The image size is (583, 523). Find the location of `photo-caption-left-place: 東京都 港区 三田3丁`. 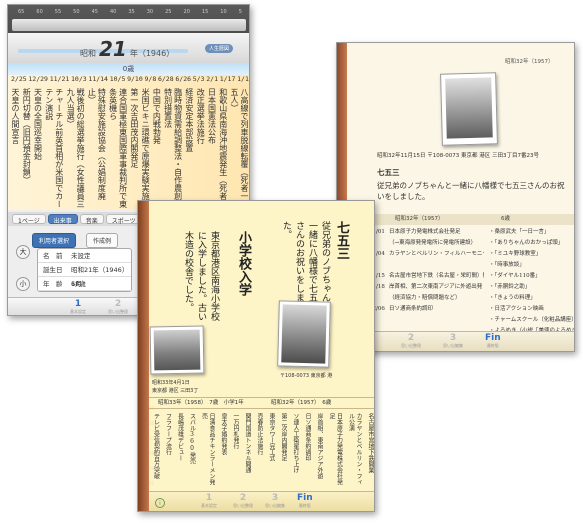

photo-caption-left-place: 東京都 港区 三田3丁 is located at coordinates (175, 391).